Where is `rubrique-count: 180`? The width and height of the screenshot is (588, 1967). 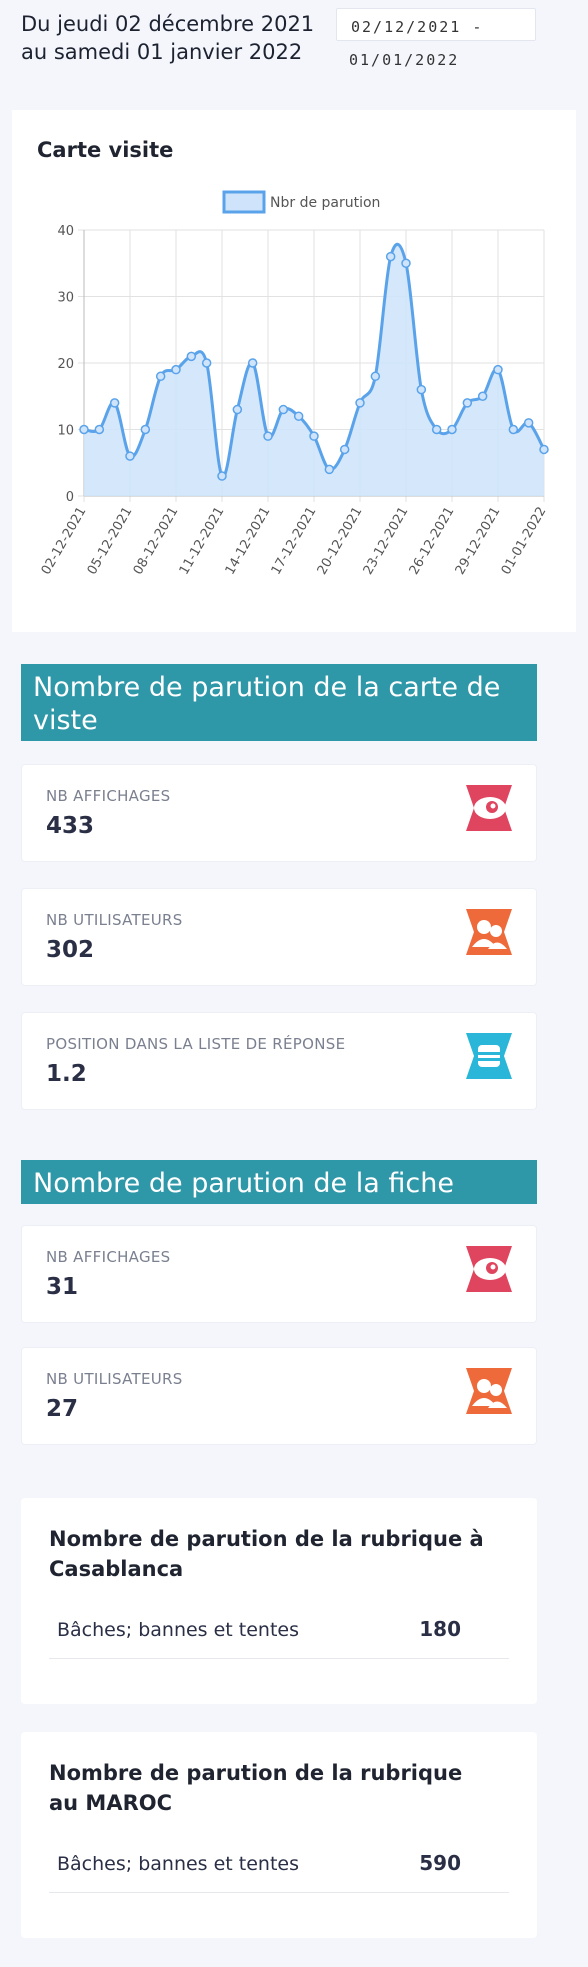 rubrique-count: 180 is located at coordinates (440, 1629).